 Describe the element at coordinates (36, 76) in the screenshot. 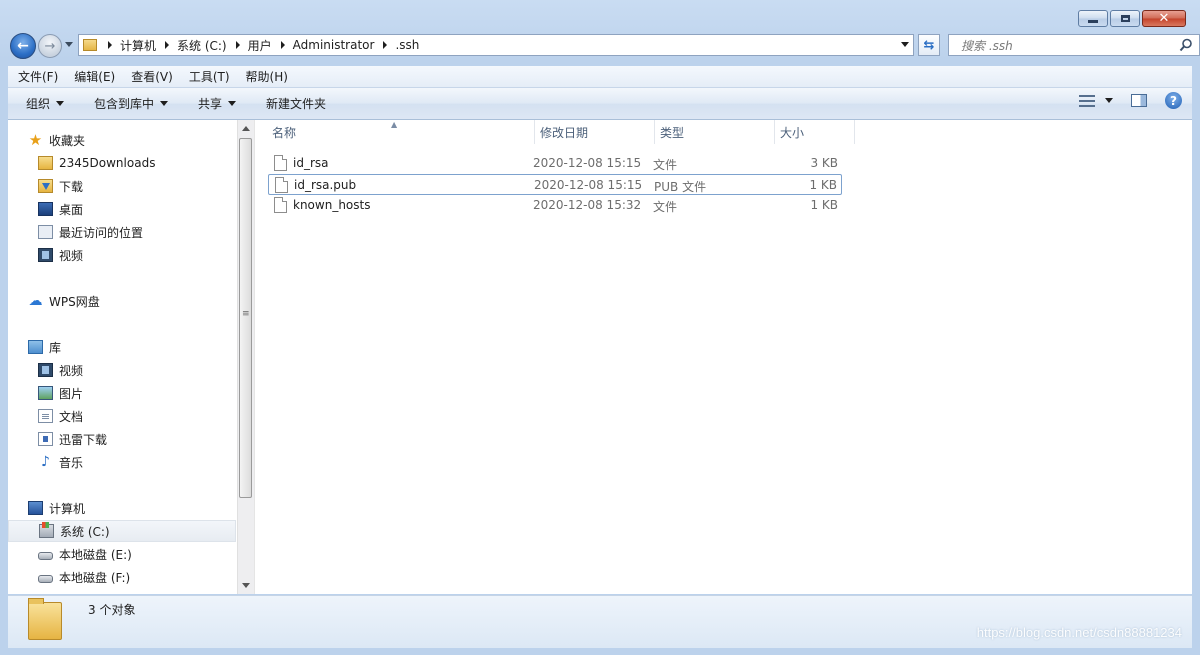

I see `menu-file: 文件(F)` at that location.